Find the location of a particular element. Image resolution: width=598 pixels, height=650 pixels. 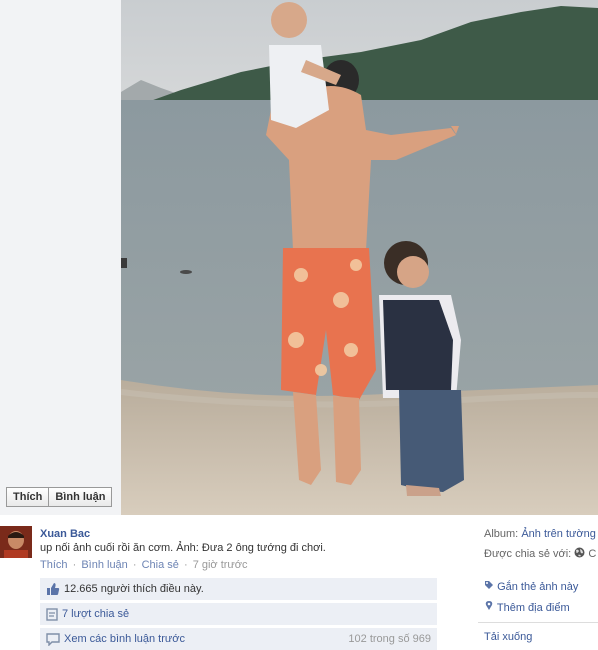

post-comment-link: Bình luận is located at coordinates (104, 565).